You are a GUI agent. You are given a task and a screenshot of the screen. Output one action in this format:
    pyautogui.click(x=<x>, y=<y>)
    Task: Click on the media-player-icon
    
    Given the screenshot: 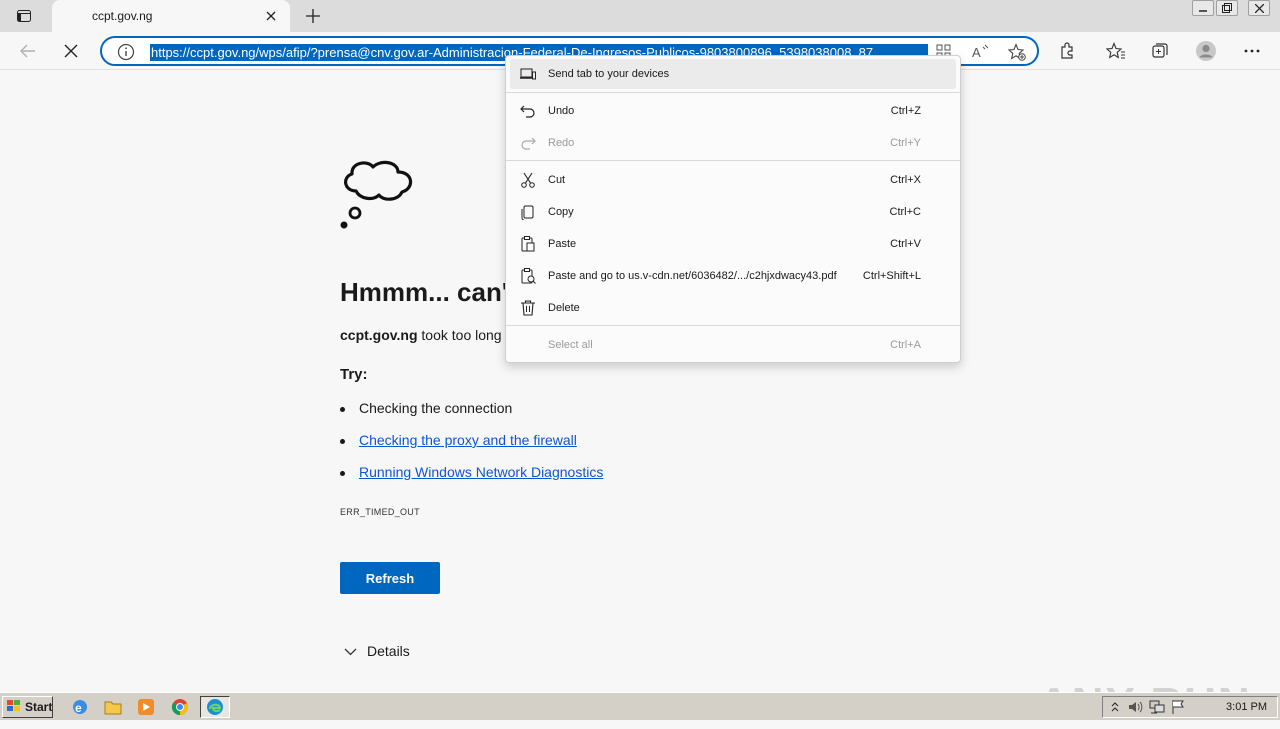 What is the action you would take?
    pyautogui.click(x=146, y=707)
    